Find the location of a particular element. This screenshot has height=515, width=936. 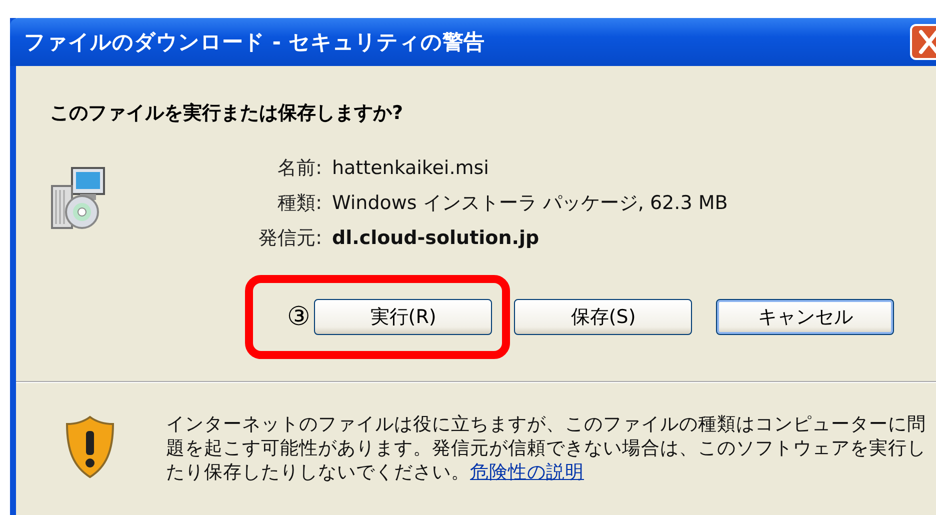

dialog-button: 保存(S) is located at coordinates (603, 317).